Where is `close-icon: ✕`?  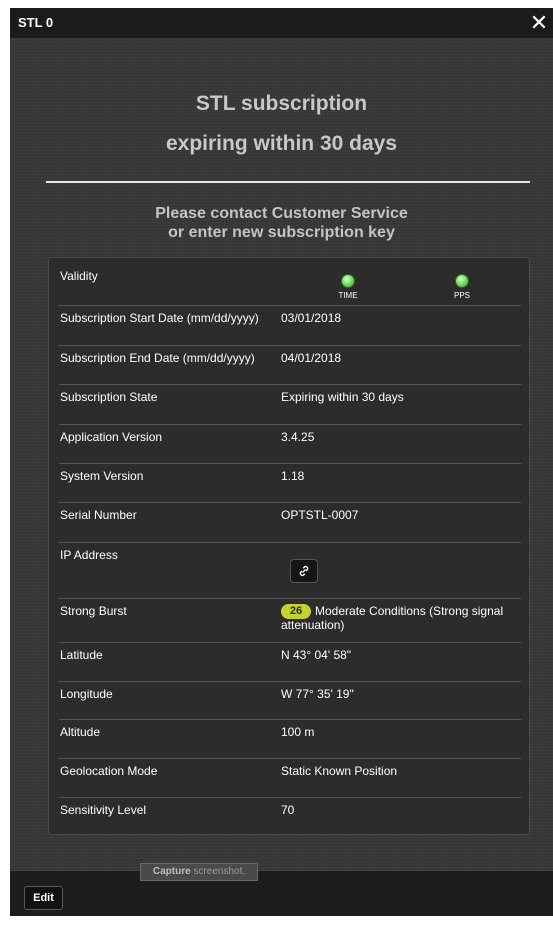 close-icon: ✕ is located at coordinates (539, 23).